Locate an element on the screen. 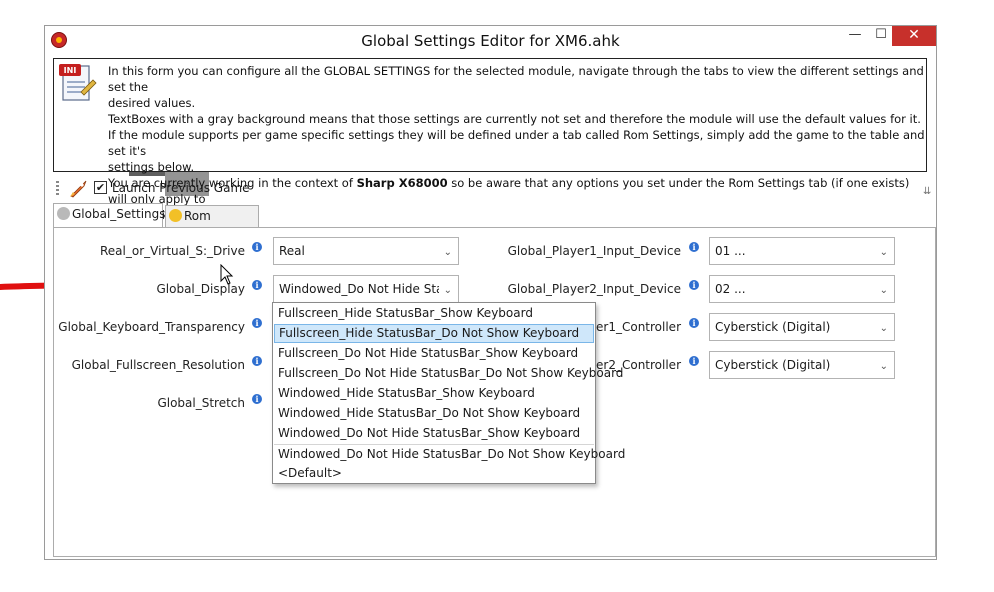 The width and height of the screenshot is (994, 592). info-line: desired values. is located at coordinates (152, 103).